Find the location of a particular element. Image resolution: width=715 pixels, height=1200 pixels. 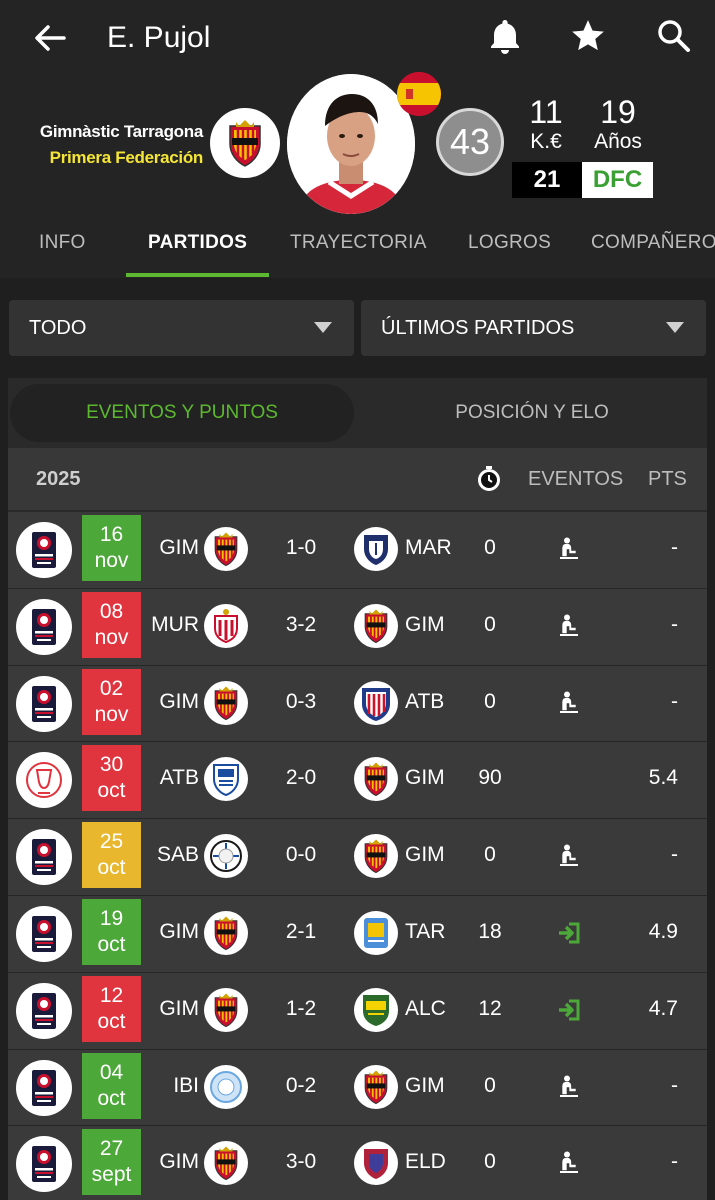

match-row: 02 nov GIM 0-3 ATB 0 - is located at coordinates (357, 704).